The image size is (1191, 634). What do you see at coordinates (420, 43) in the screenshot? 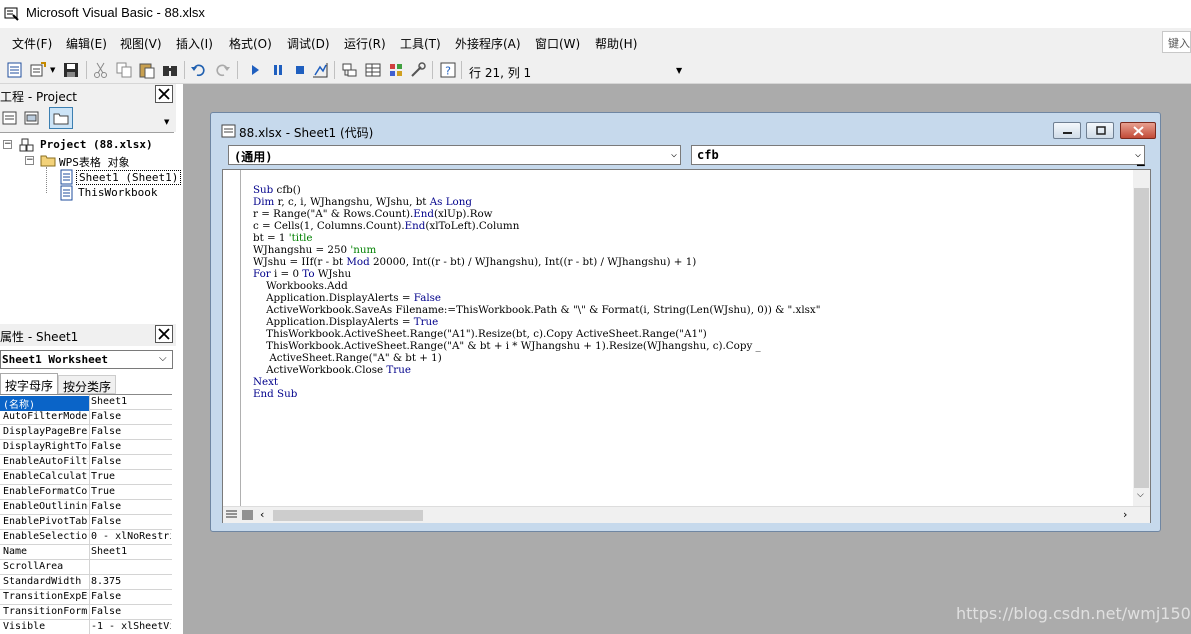
I see `menu-tools: 工具(T)` at bounding box center [420, 43].